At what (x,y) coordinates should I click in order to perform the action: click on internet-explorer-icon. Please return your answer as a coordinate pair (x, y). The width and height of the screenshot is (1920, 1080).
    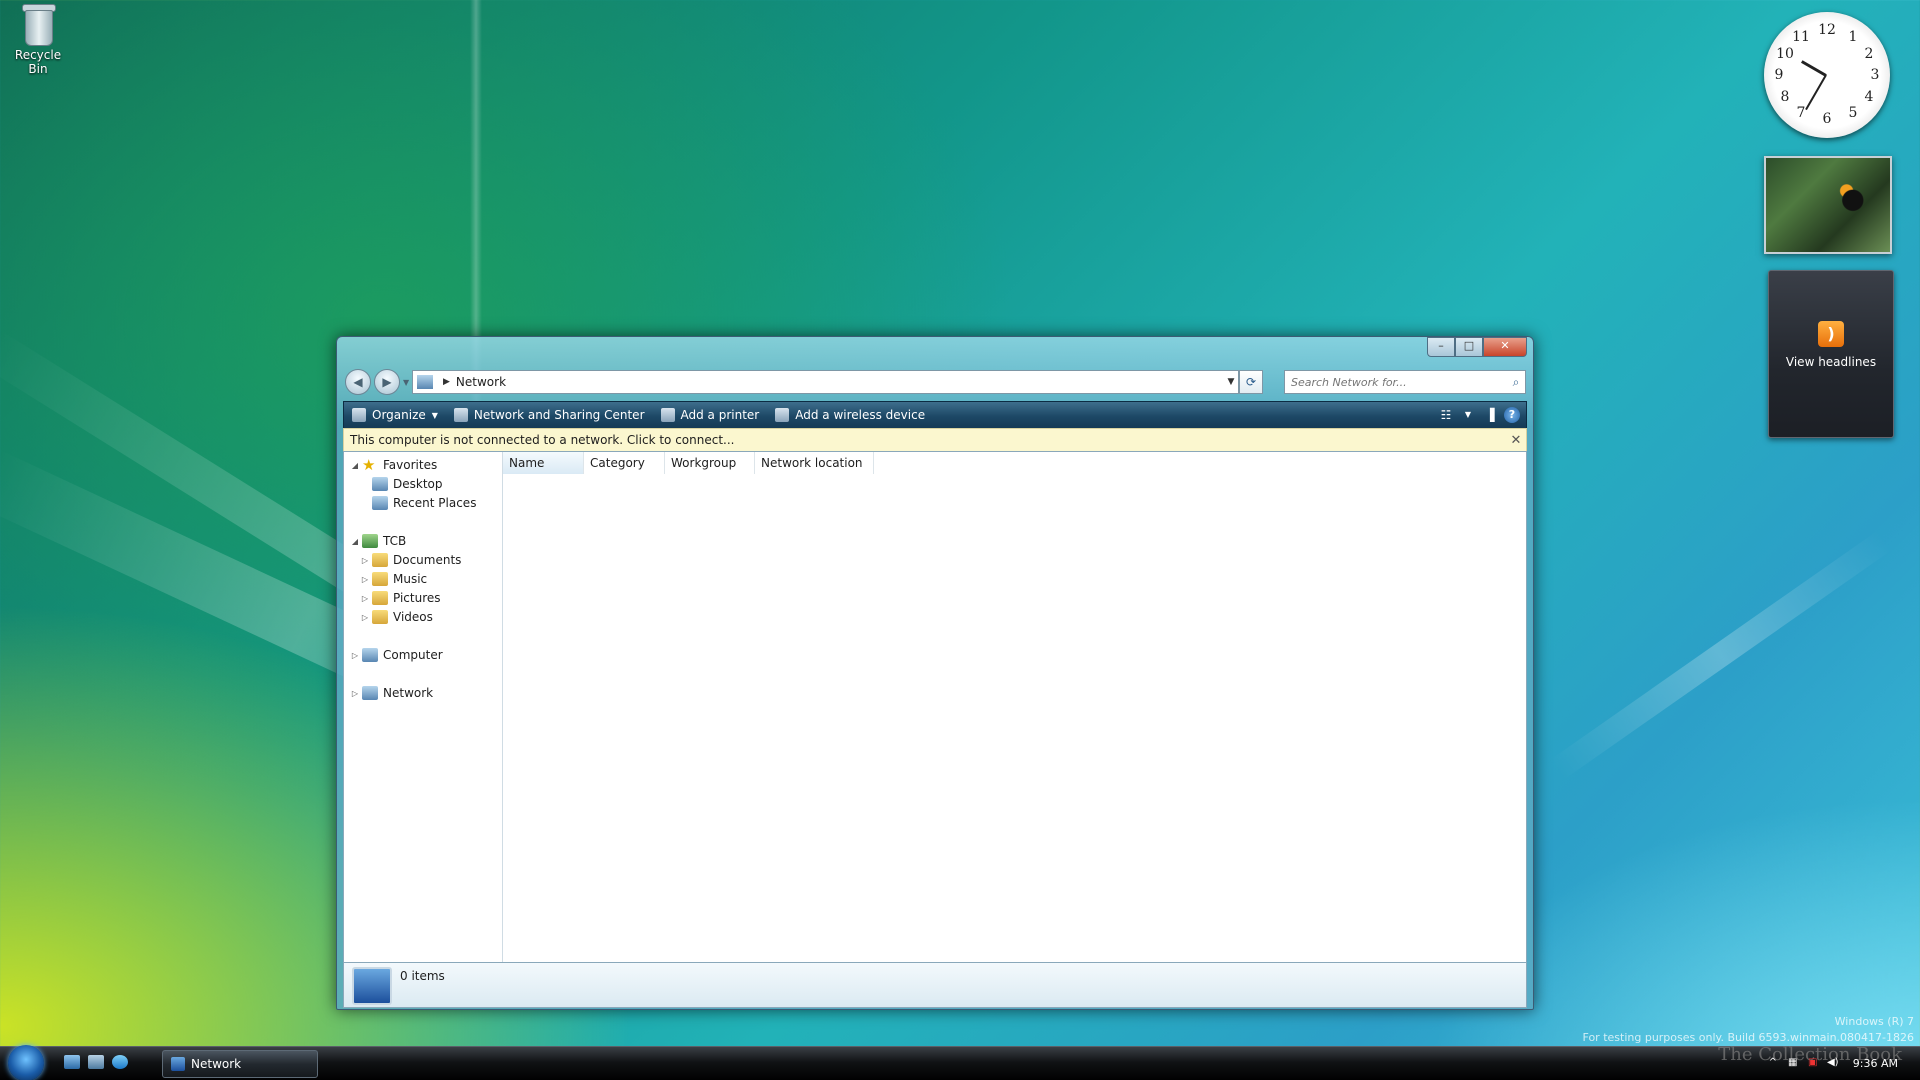
    Looking at the image, I should click on (120, 1062).